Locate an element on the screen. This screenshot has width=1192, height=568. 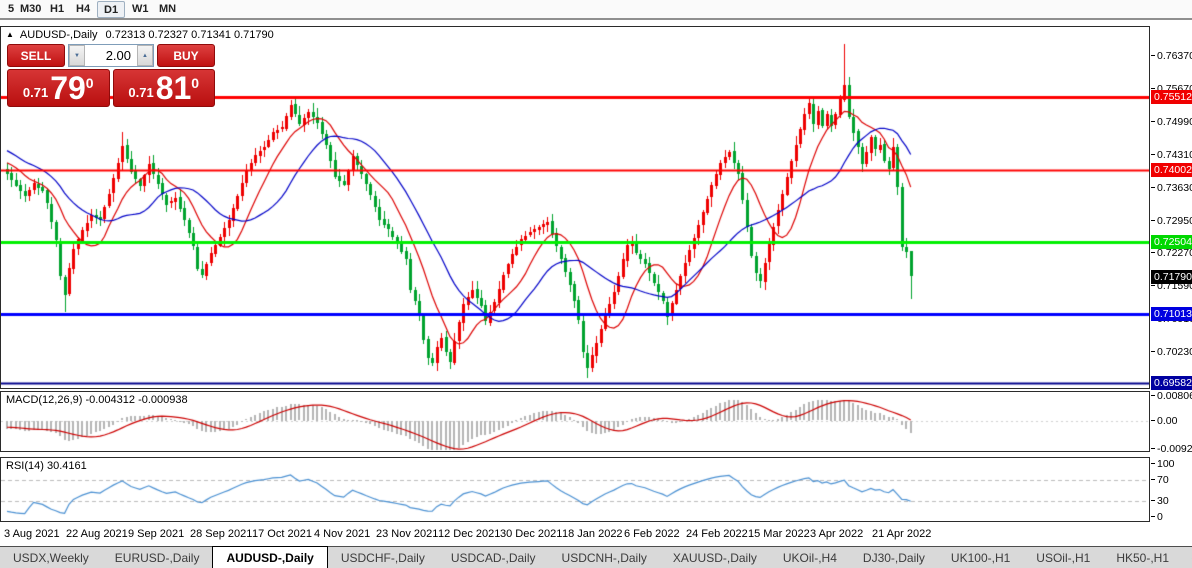
rsi-label: RSI(14) 30.4161 is located at coordinates (46, 466).